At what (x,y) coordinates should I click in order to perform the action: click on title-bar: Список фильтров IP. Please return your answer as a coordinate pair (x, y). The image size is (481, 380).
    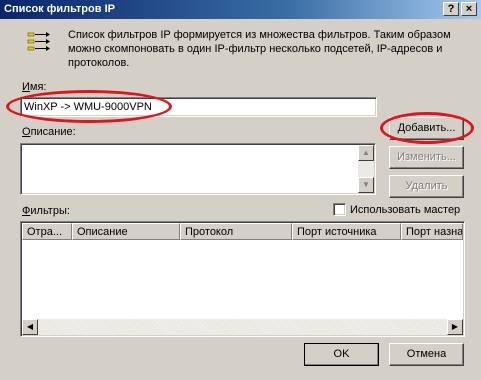
    Looking at the image, I should click on (240, 9).